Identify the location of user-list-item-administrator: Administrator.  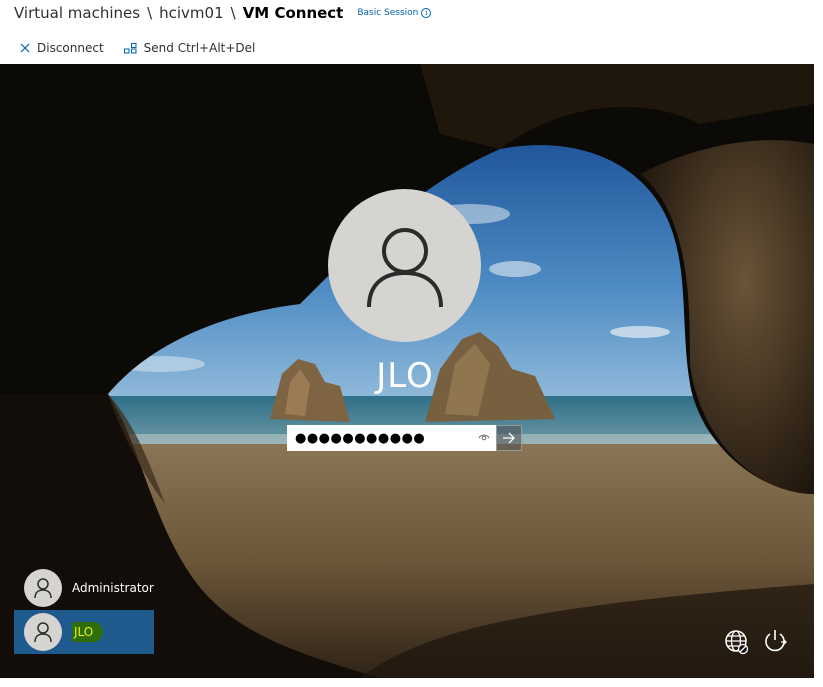
(84, 588).